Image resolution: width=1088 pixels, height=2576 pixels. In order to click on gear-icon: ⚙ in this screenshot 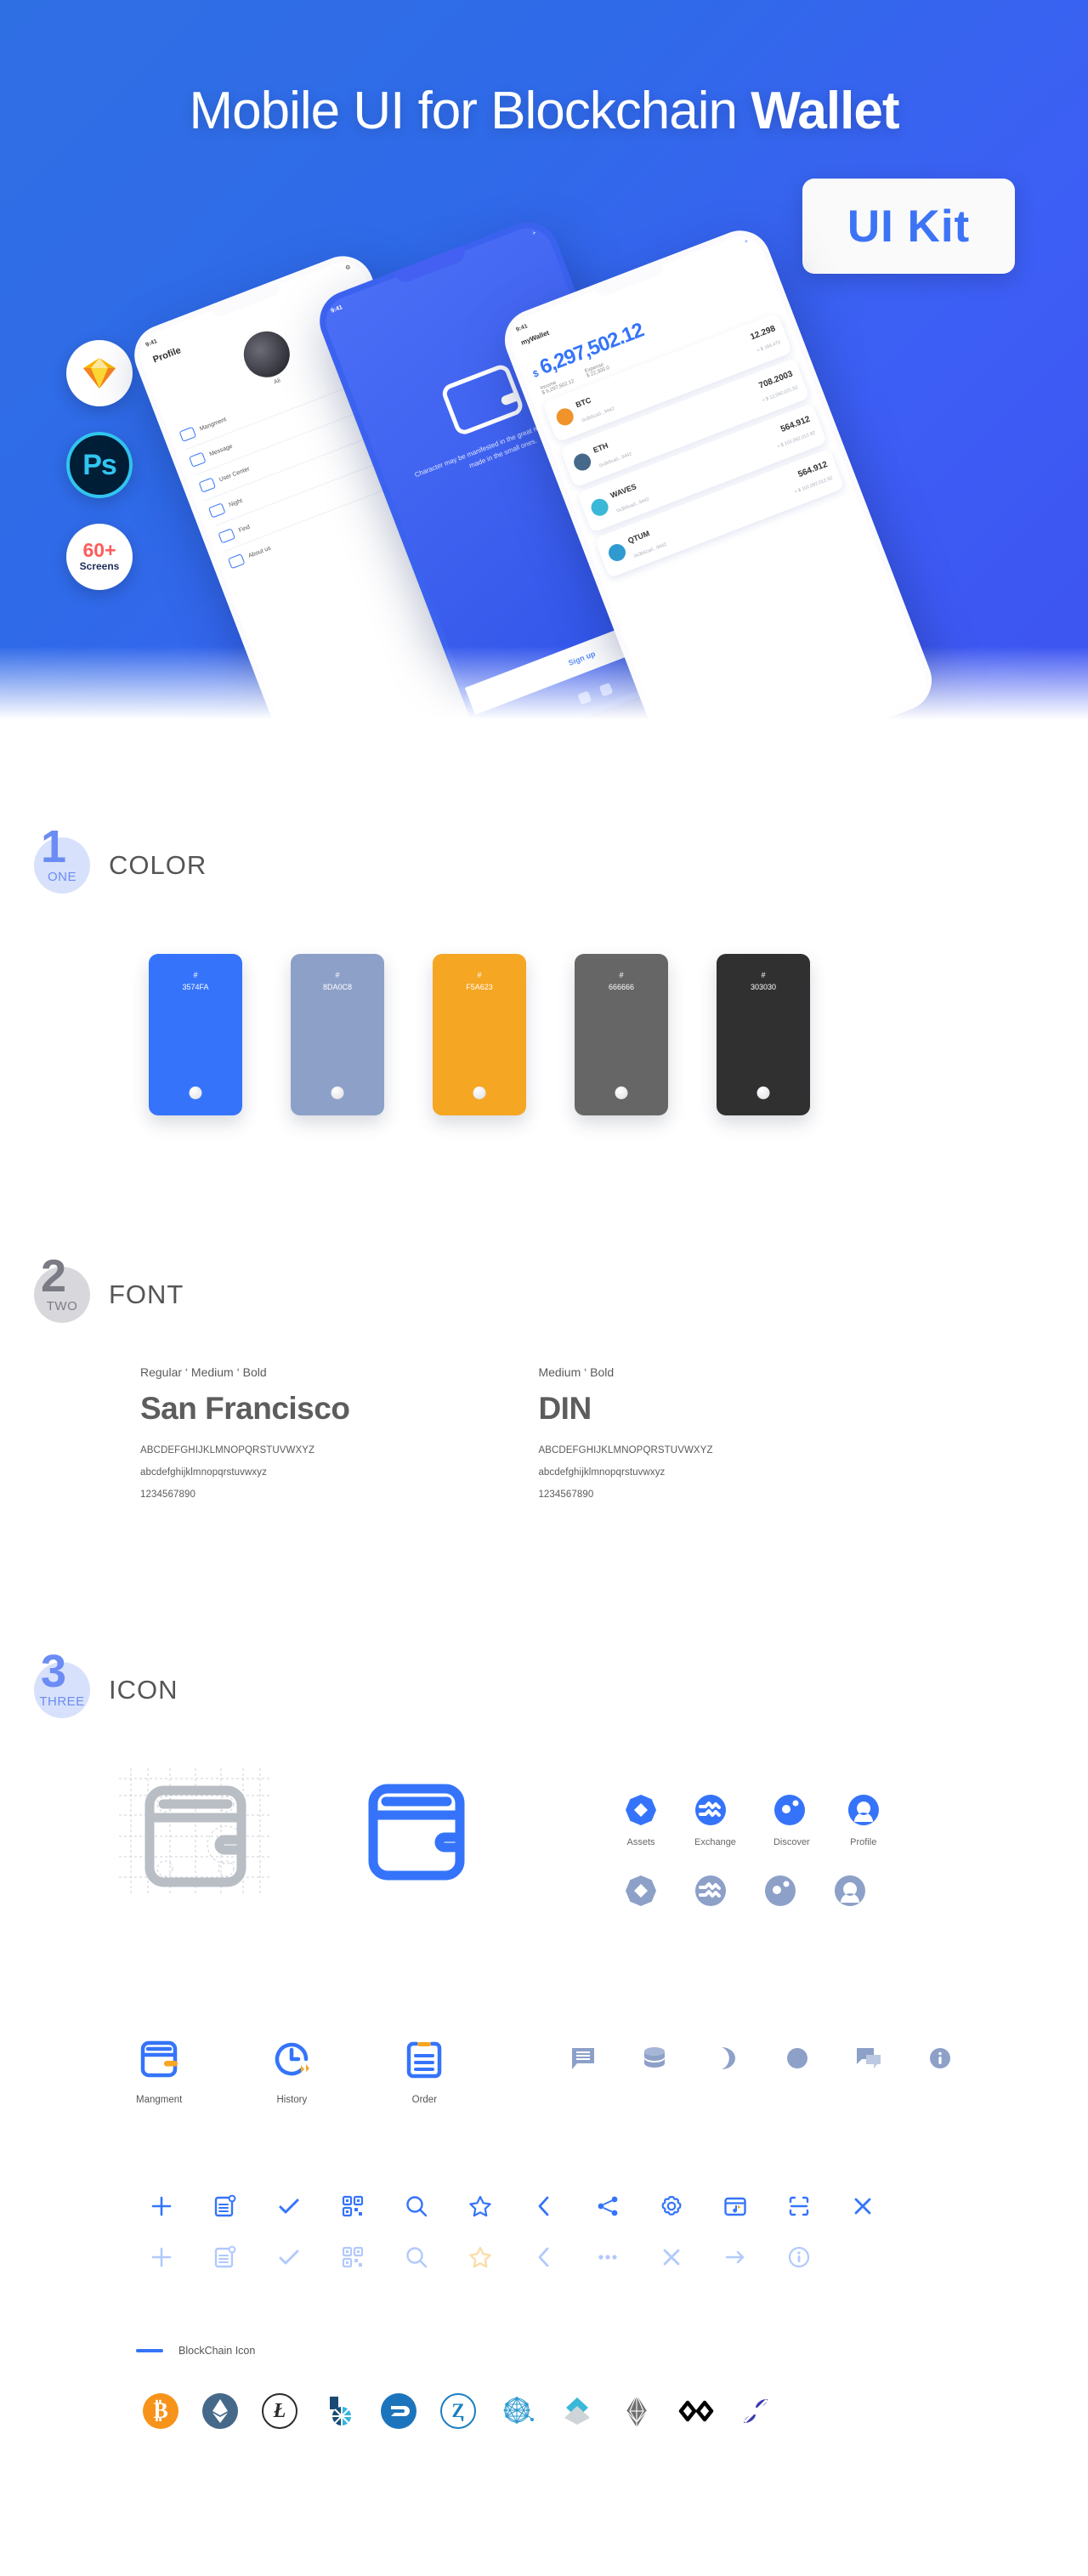, I will do `click(348, 268)`.